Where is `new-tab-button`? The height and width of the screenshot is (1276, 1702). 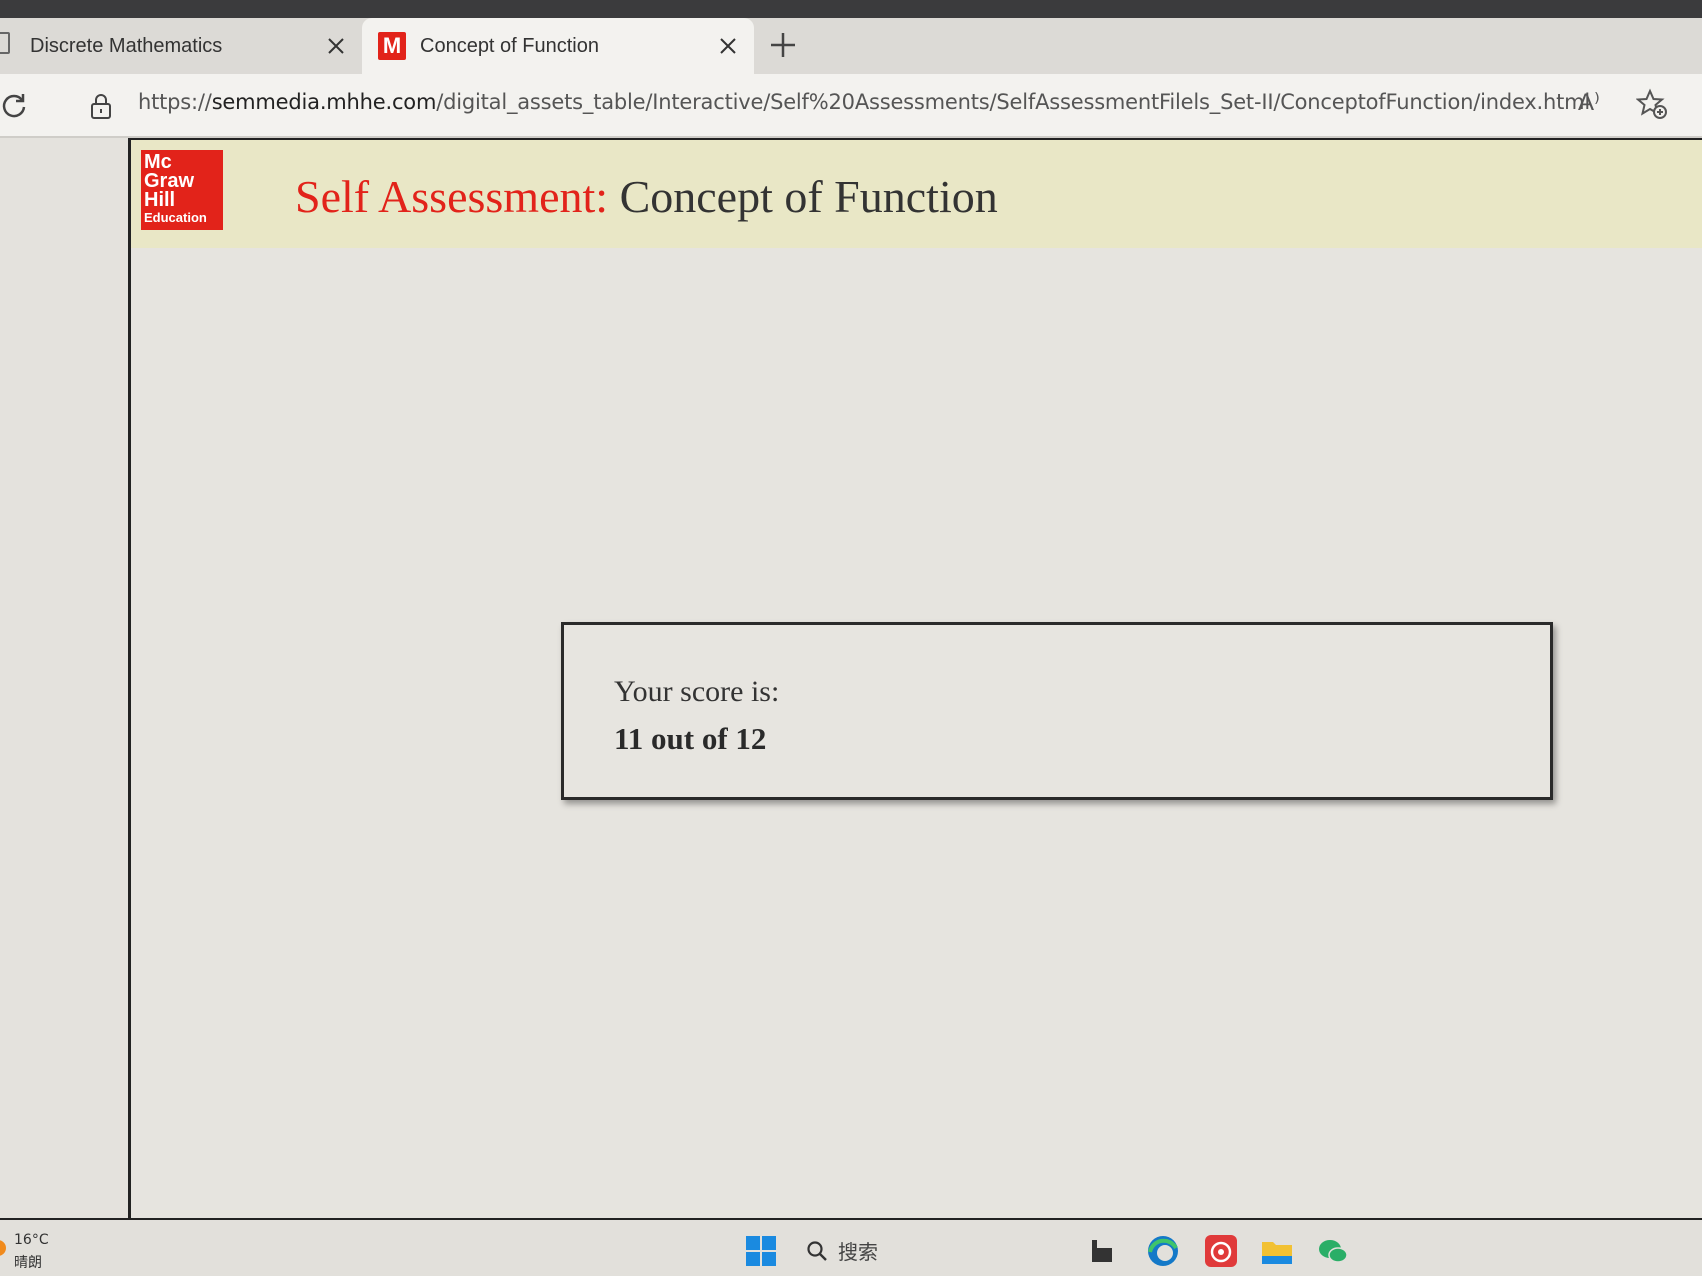 new-tab-button is located at coordinates (783, 45).